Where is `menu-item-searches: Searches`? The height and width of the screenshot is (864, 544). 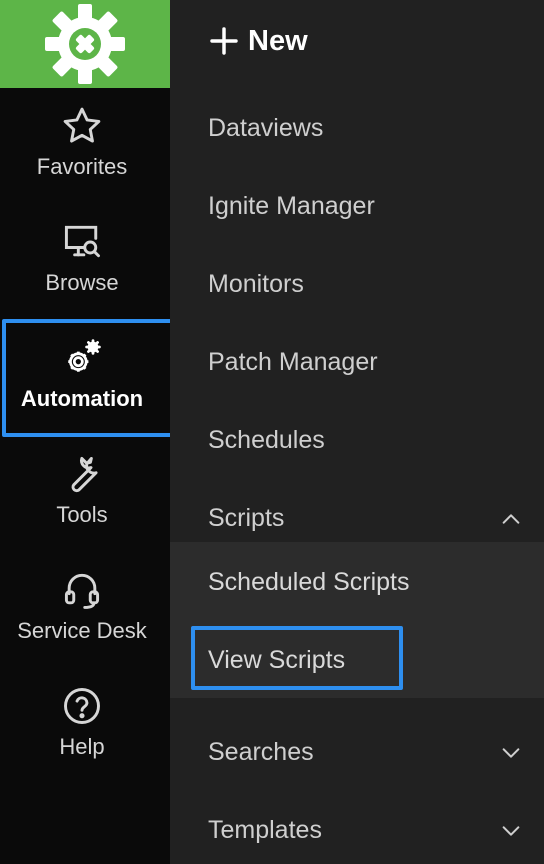
menu-item-searches: Searches is located at coordinates (357, 752).